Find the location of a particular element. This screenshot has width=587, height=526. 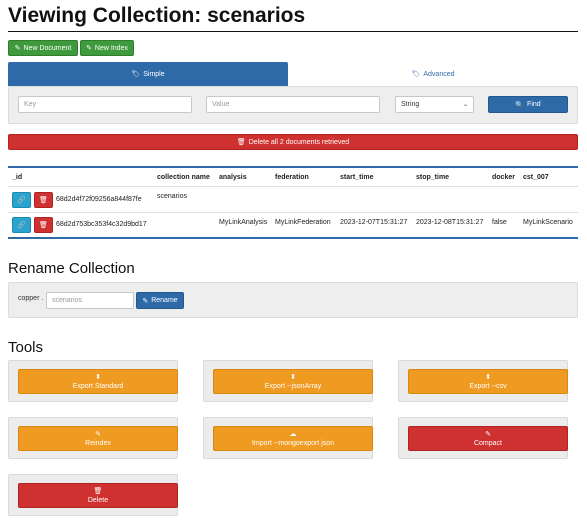

upload-icon: ☁ is located at coordinates (293, 434).